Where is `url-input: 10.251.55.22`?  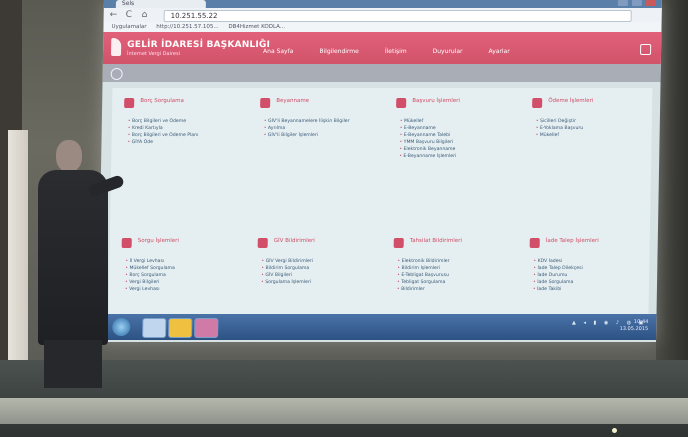 url-input: 10.251.55.22 is located at coordinates (397, 16).